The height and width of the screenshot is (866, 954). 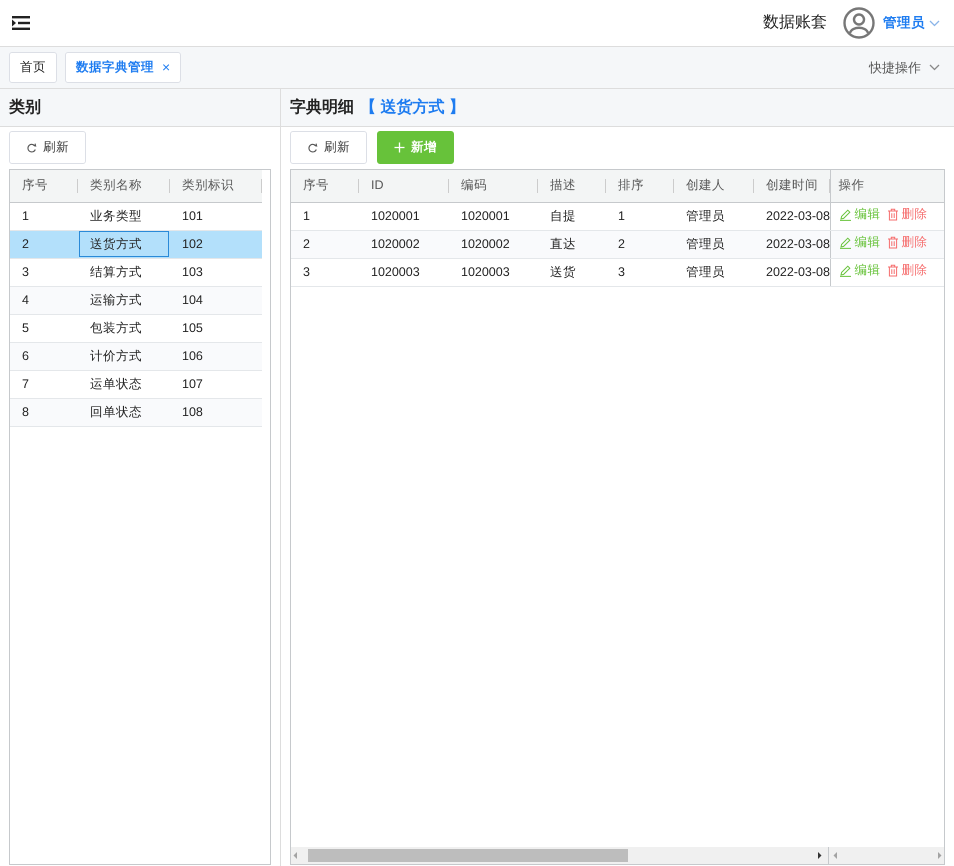 What do you see at coordinates (44, 356) in the screenshot?
I see `table-cell: 6` at bounding box center [44, 356].